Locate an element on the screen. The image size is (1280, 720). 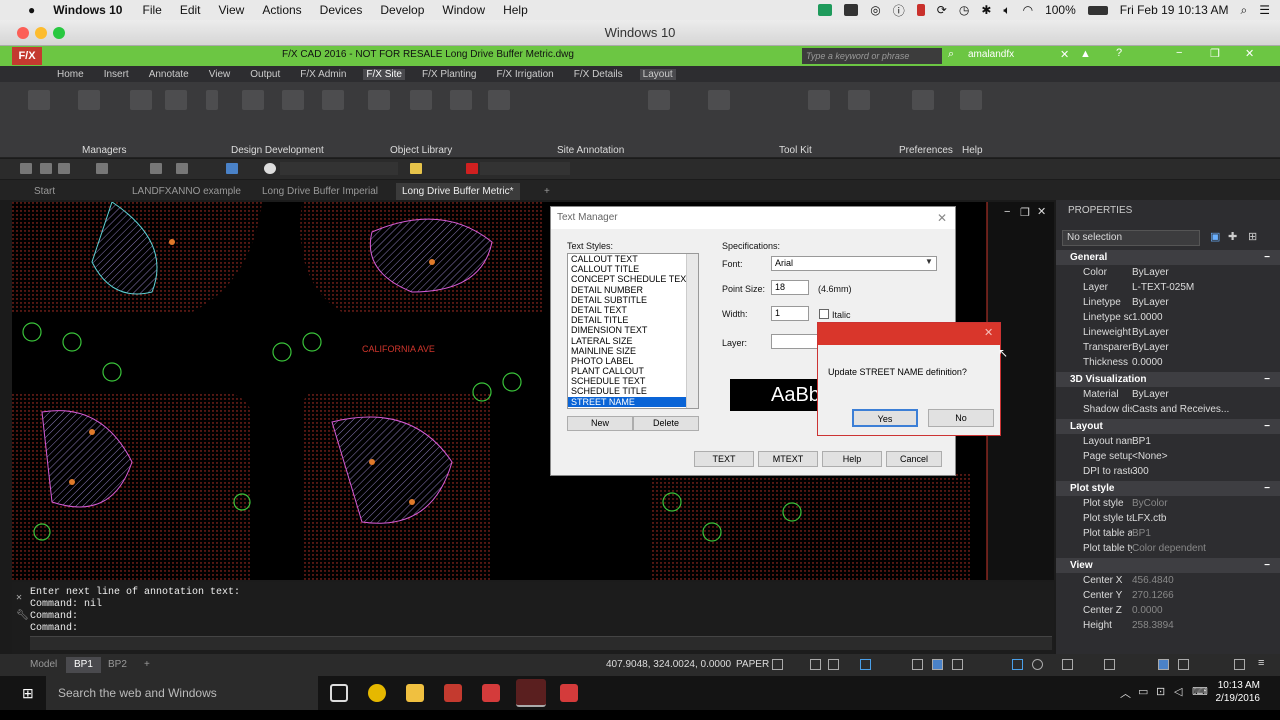
dialog-close-icon: ✕ is located at coordinates (942, 218).